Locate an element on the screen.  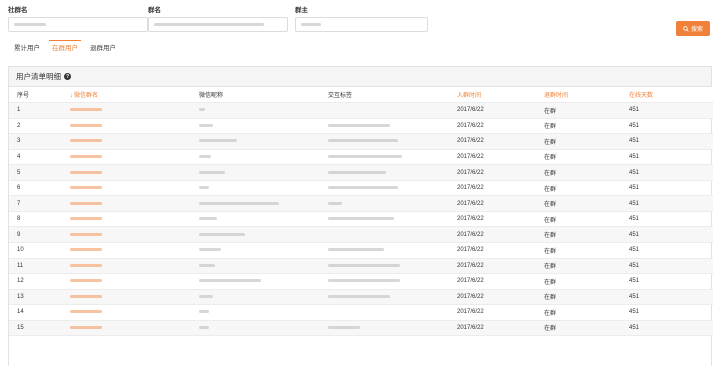
cell-index: 10 is located at coordinates (35, 250).